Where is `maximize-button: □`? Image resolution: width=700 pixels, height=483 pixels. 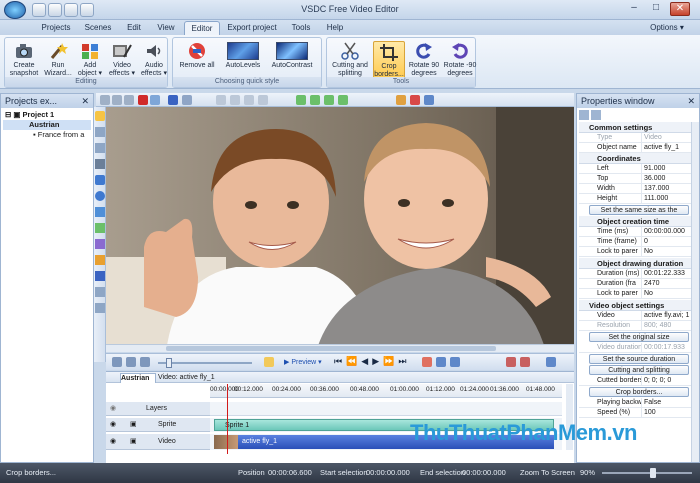
maximize-button: □ is located at coordinates (656, 9).